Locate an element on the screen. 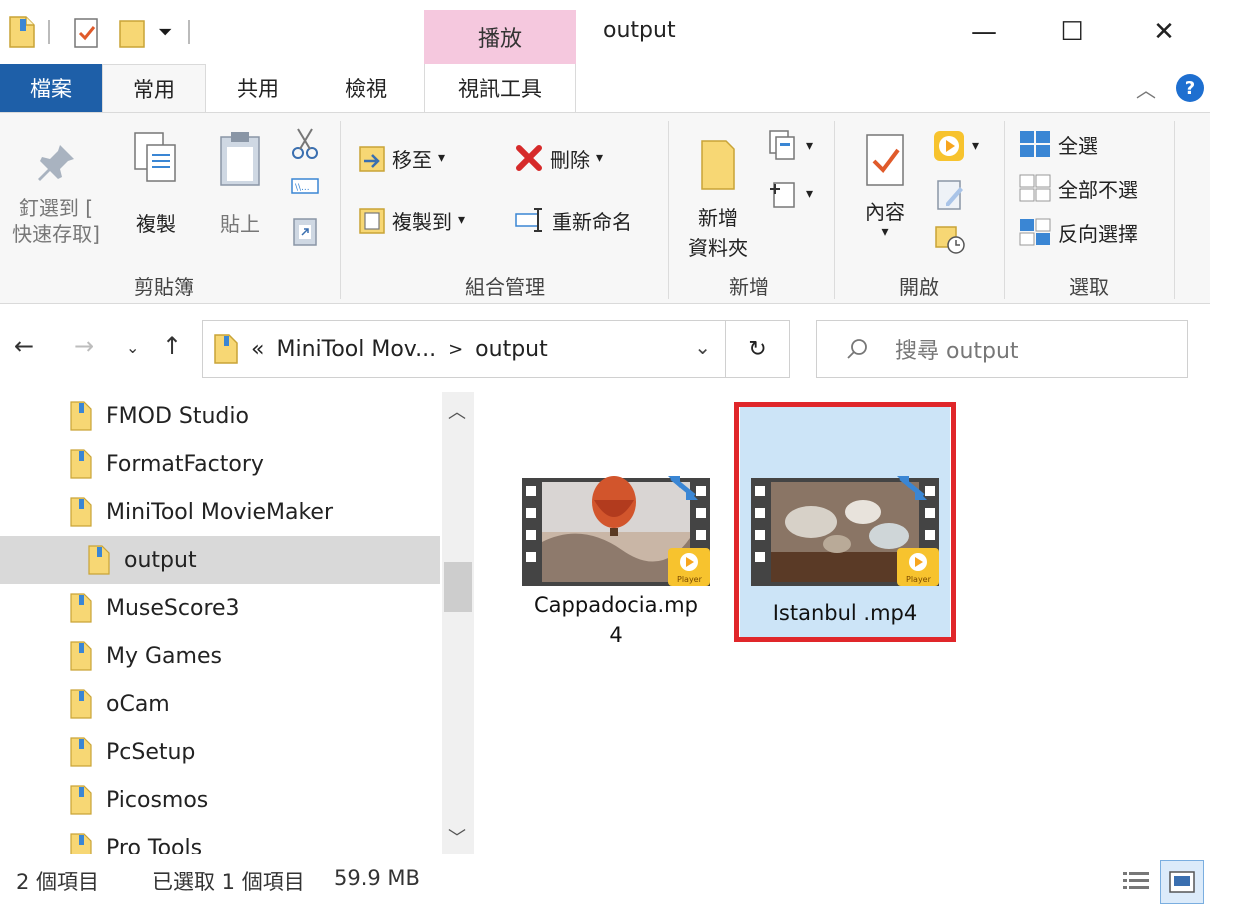  tree-item: FormatFactory is located at coordinates (220, 464).